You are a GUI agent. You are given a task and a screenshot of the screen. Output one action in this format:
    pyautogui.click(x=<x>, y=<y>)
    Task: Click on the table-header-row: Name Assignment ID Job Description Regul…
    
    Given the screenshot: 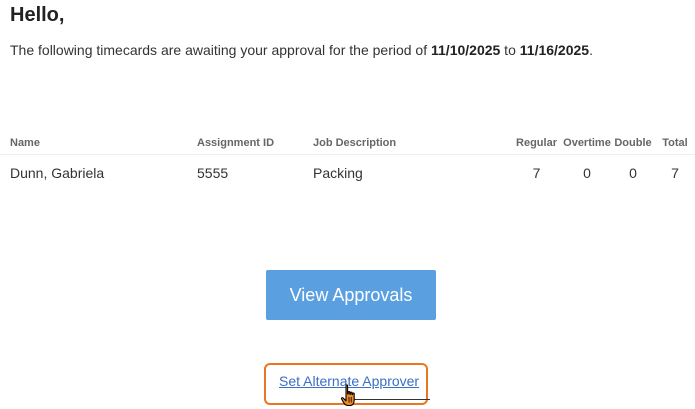 What is the action you would take?
    pyautogui.click(x=347, y=143)
    